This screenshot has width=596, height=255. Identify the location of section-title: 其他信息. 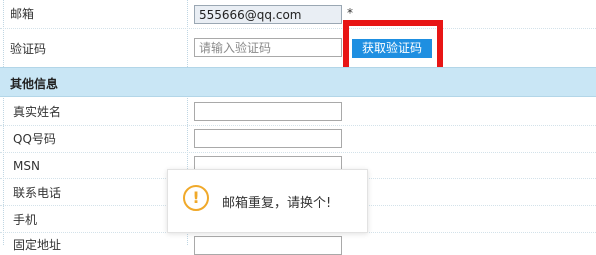
(34, 84).